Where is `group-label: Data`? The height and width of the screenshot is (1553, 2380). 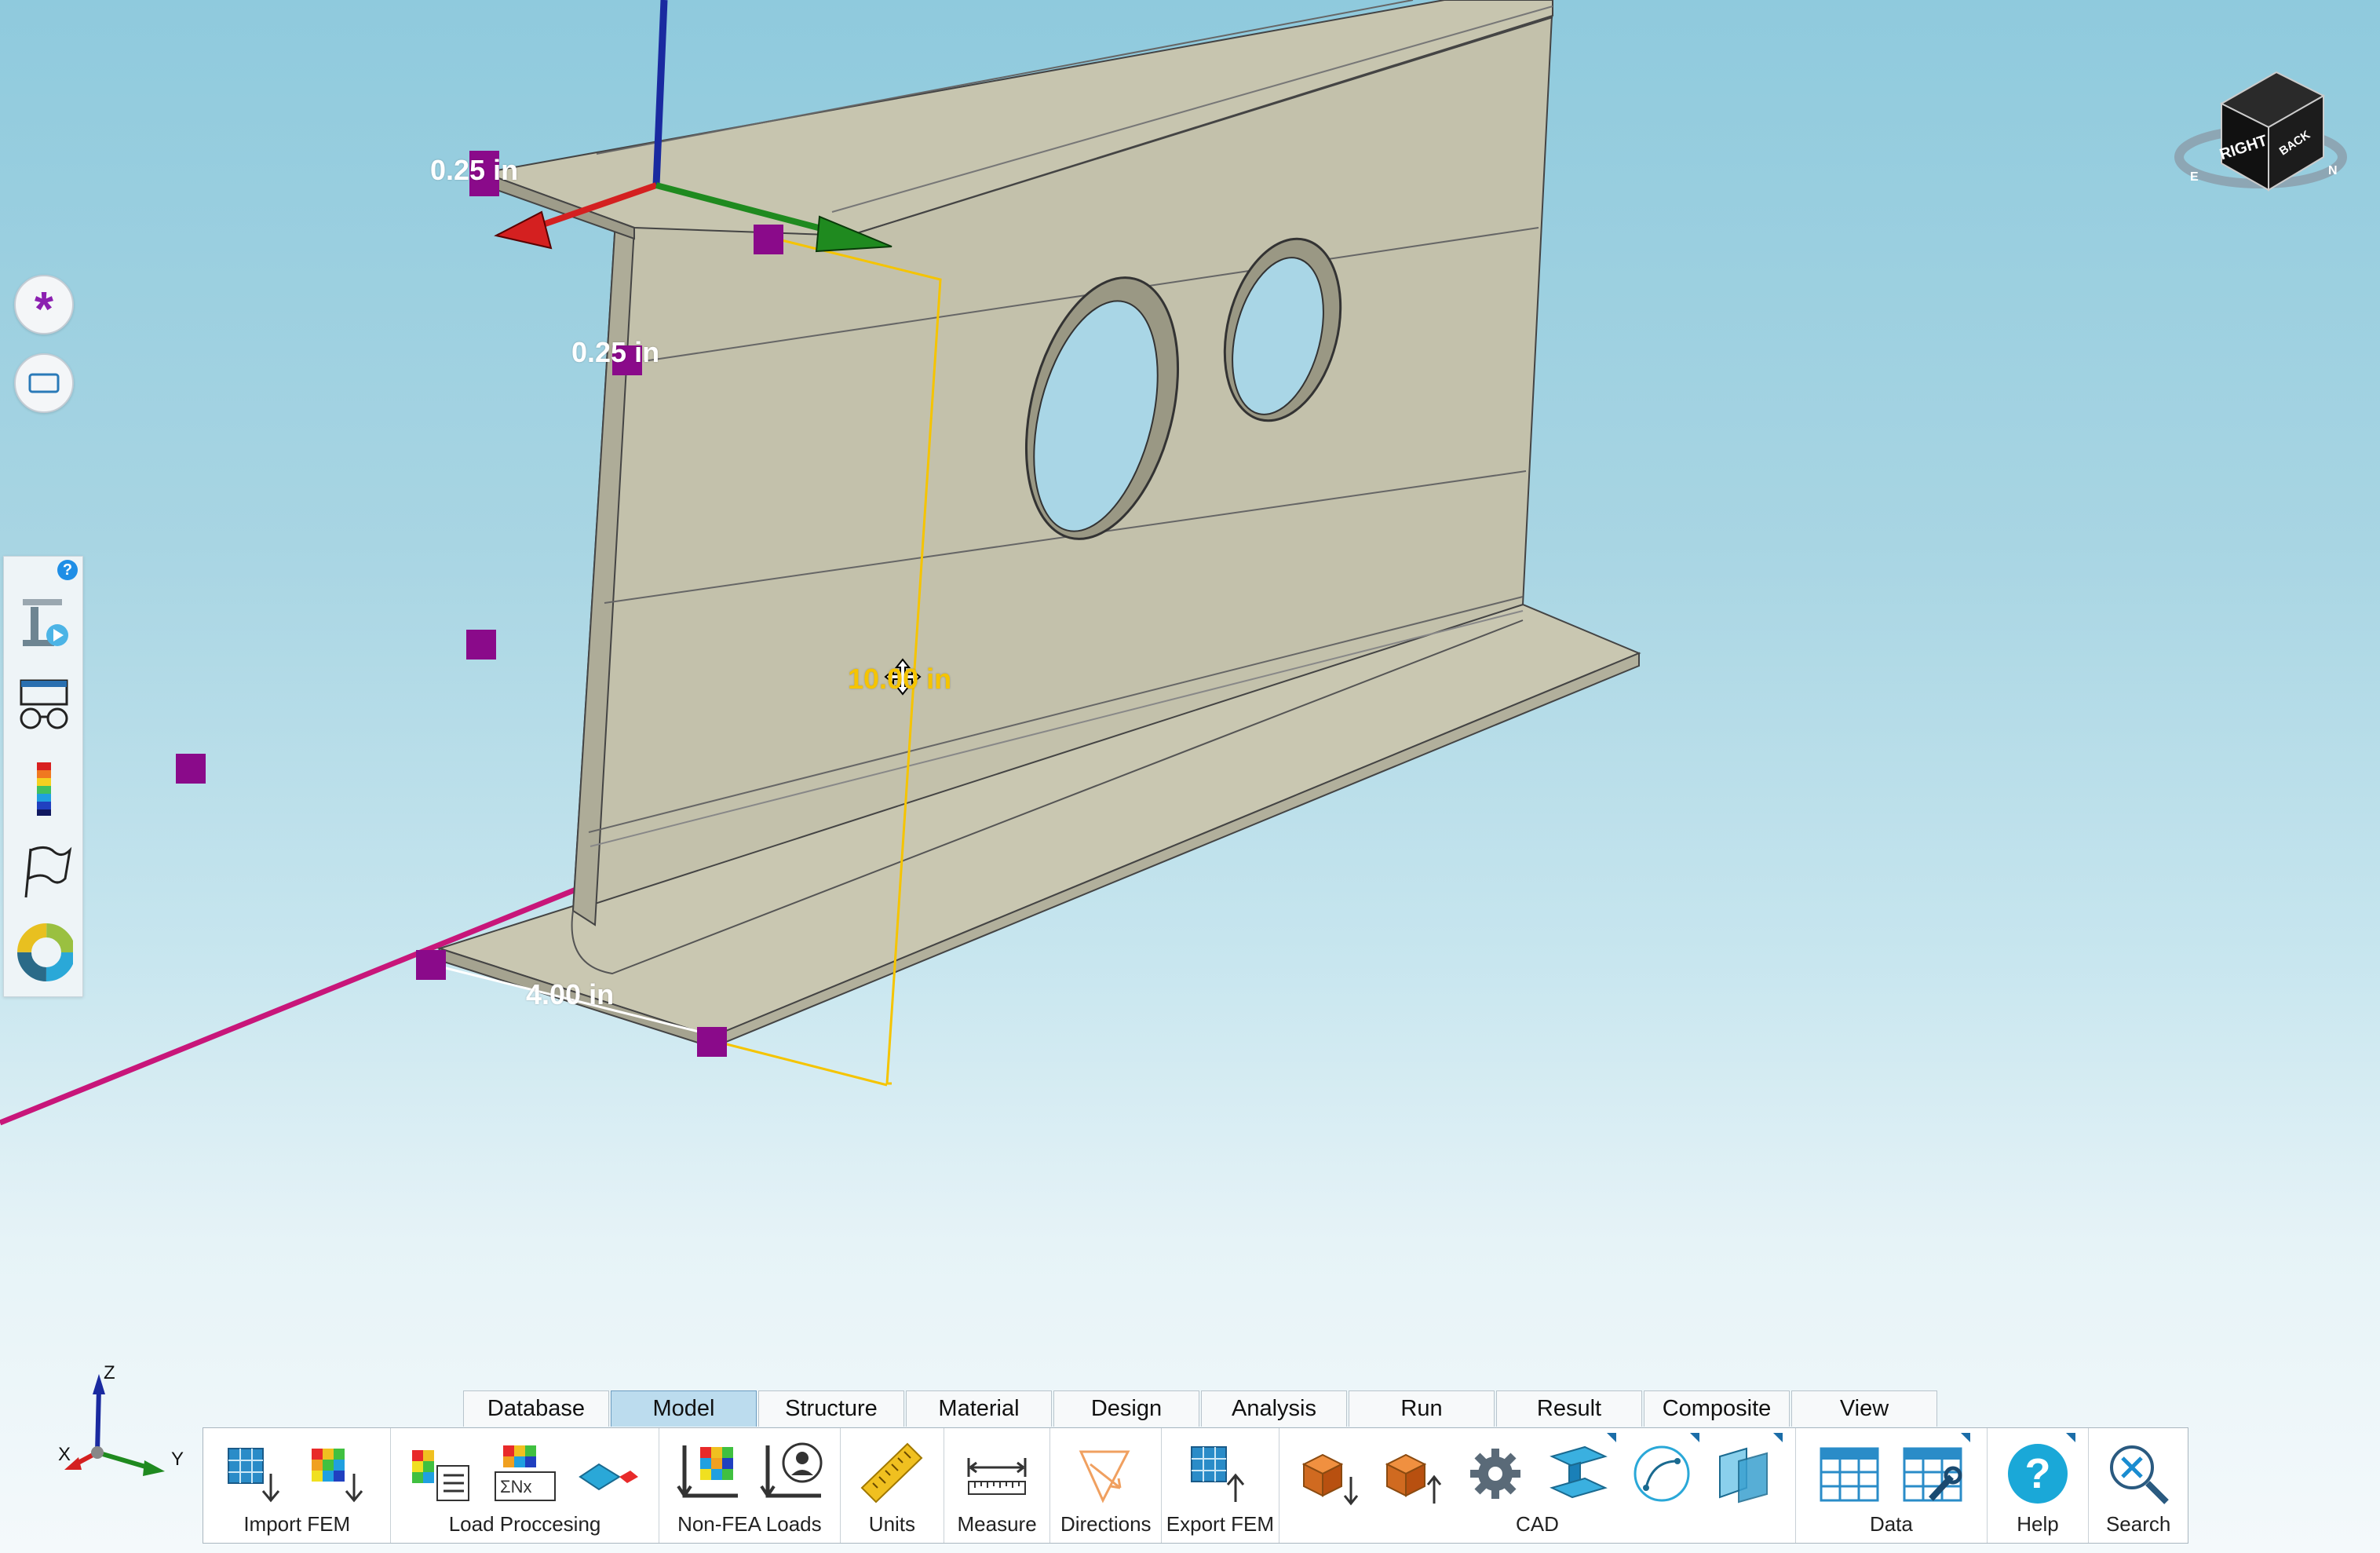 group-label: Data is located at coordinates (1891, 1524).